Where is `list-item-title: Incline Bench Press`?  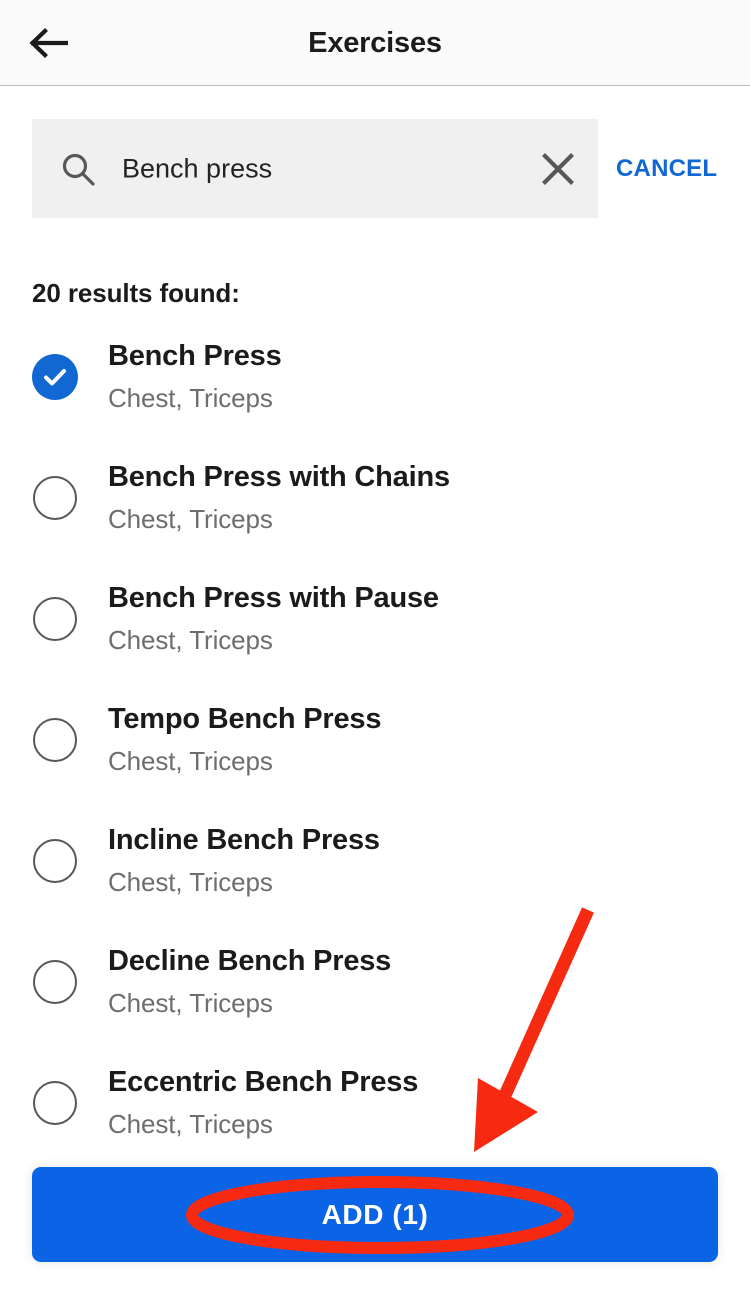 list-item-title: Incline Bench Press is located at coordinates (244, 840).